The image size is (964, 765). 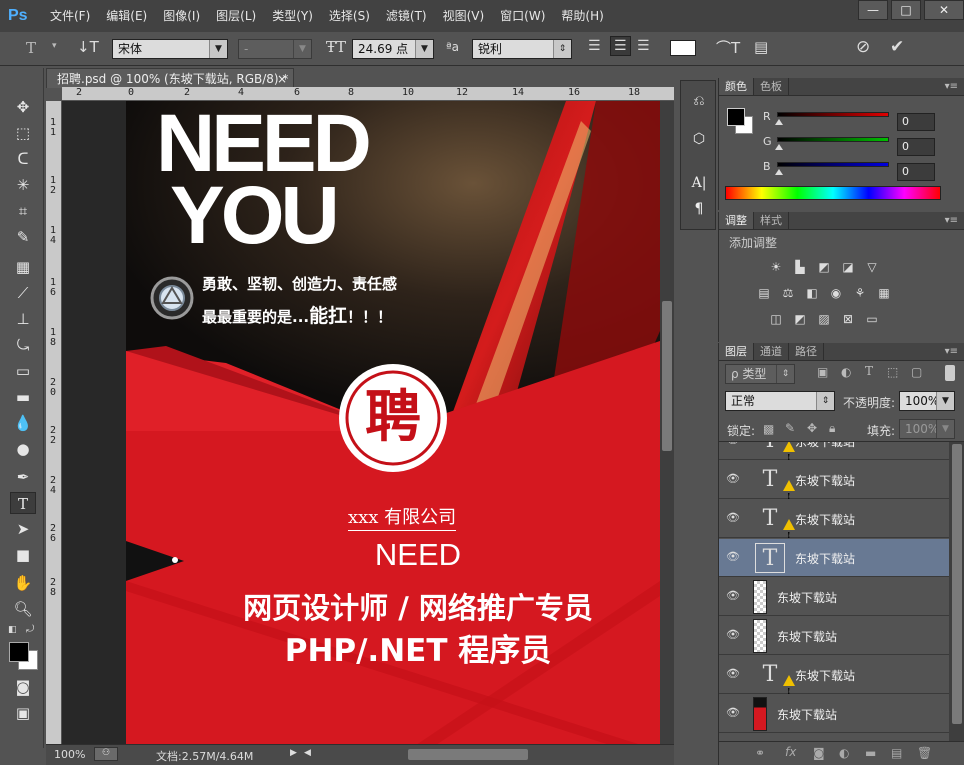 I want to click on maximize-button: □, so click(x=906, y=10).